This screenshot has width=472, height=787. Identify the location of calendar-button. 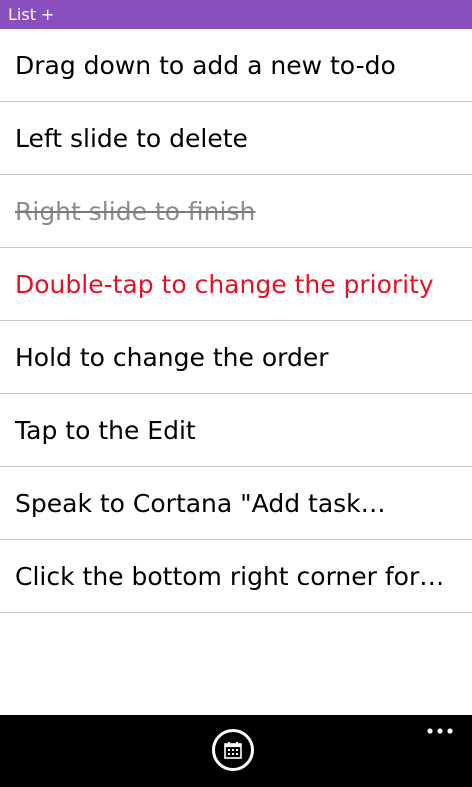
(233, 750).